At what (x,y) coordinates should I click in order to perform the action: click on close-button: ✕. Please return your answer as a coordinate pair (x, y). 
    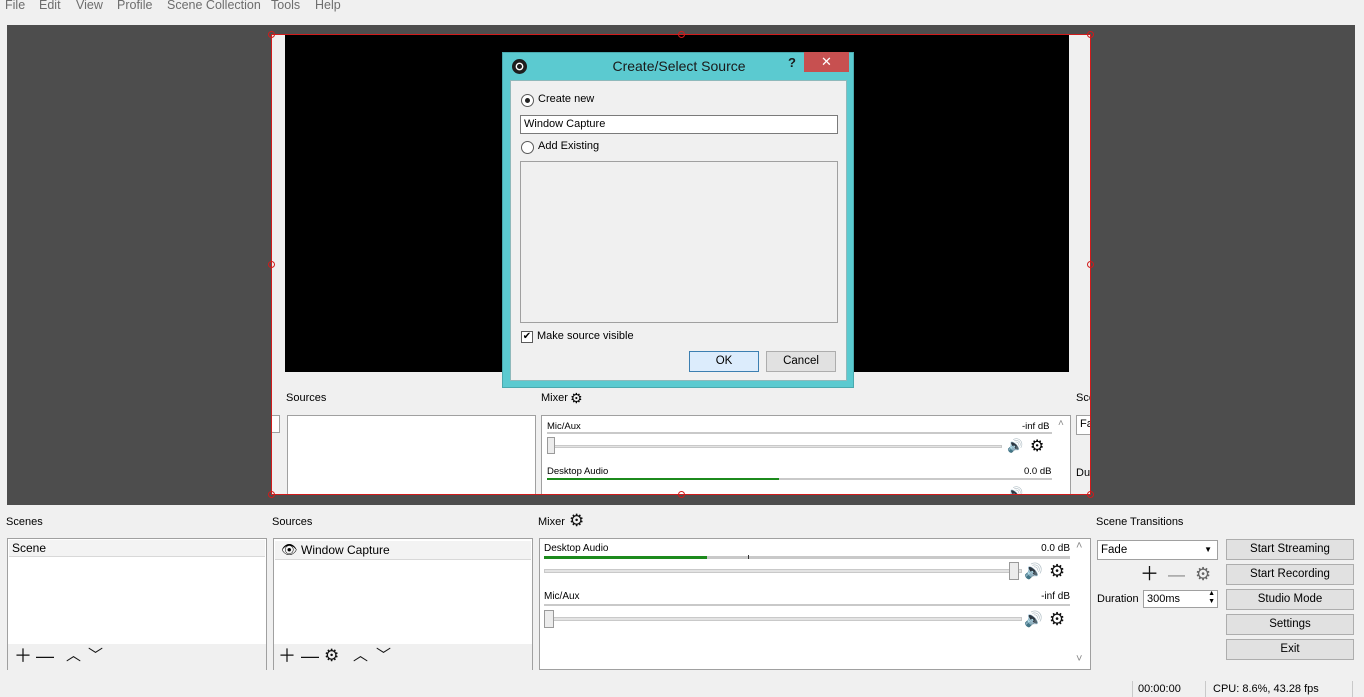
    Looking at the image, I should click on (826, 62).